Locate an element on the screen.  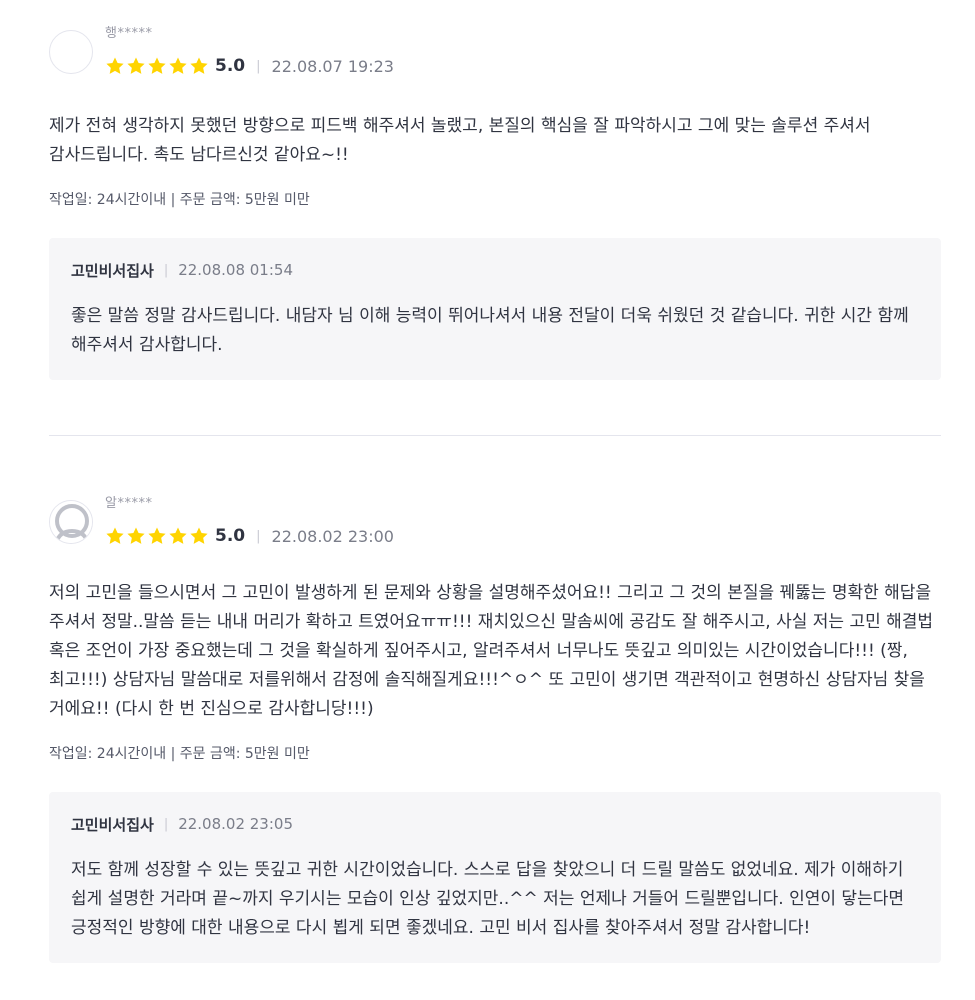
reply-header: 고민비서집사 | 22.08.08 01:54 is located at coordinates (495, 270).